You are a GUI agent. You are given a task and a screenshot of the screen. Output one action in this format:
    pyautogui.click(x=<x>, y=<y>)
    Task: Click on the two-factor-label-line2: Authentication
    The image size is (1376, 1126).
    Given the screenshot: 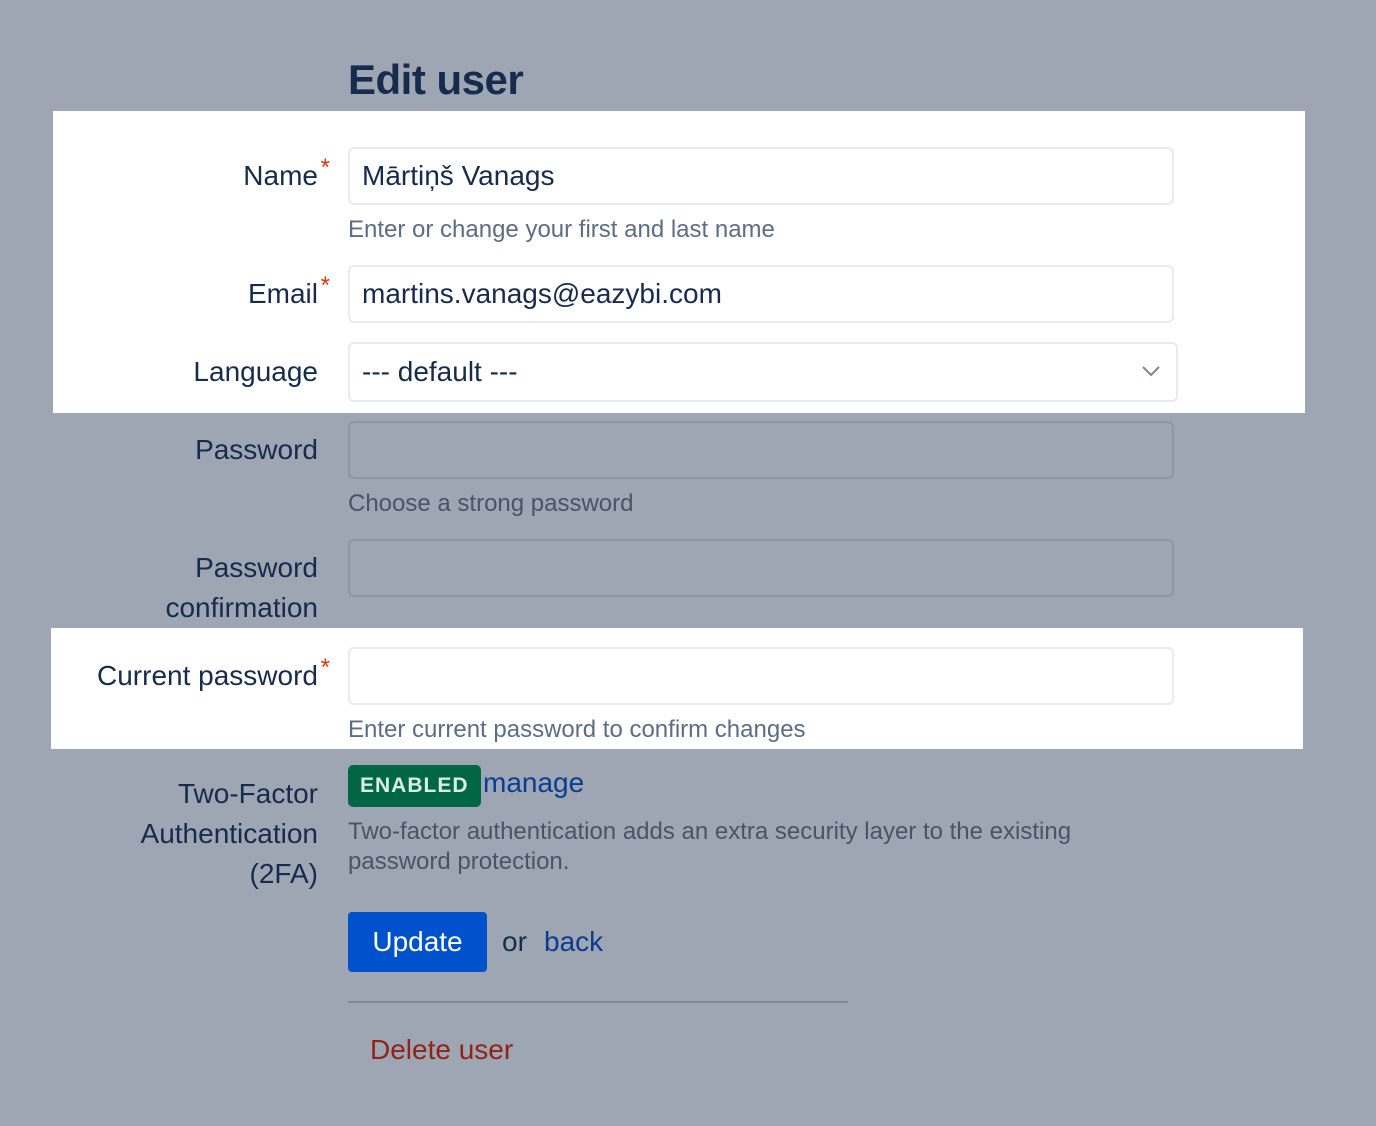 What is the action you would take?
    pyautogui.click(x=229, y=833)
    